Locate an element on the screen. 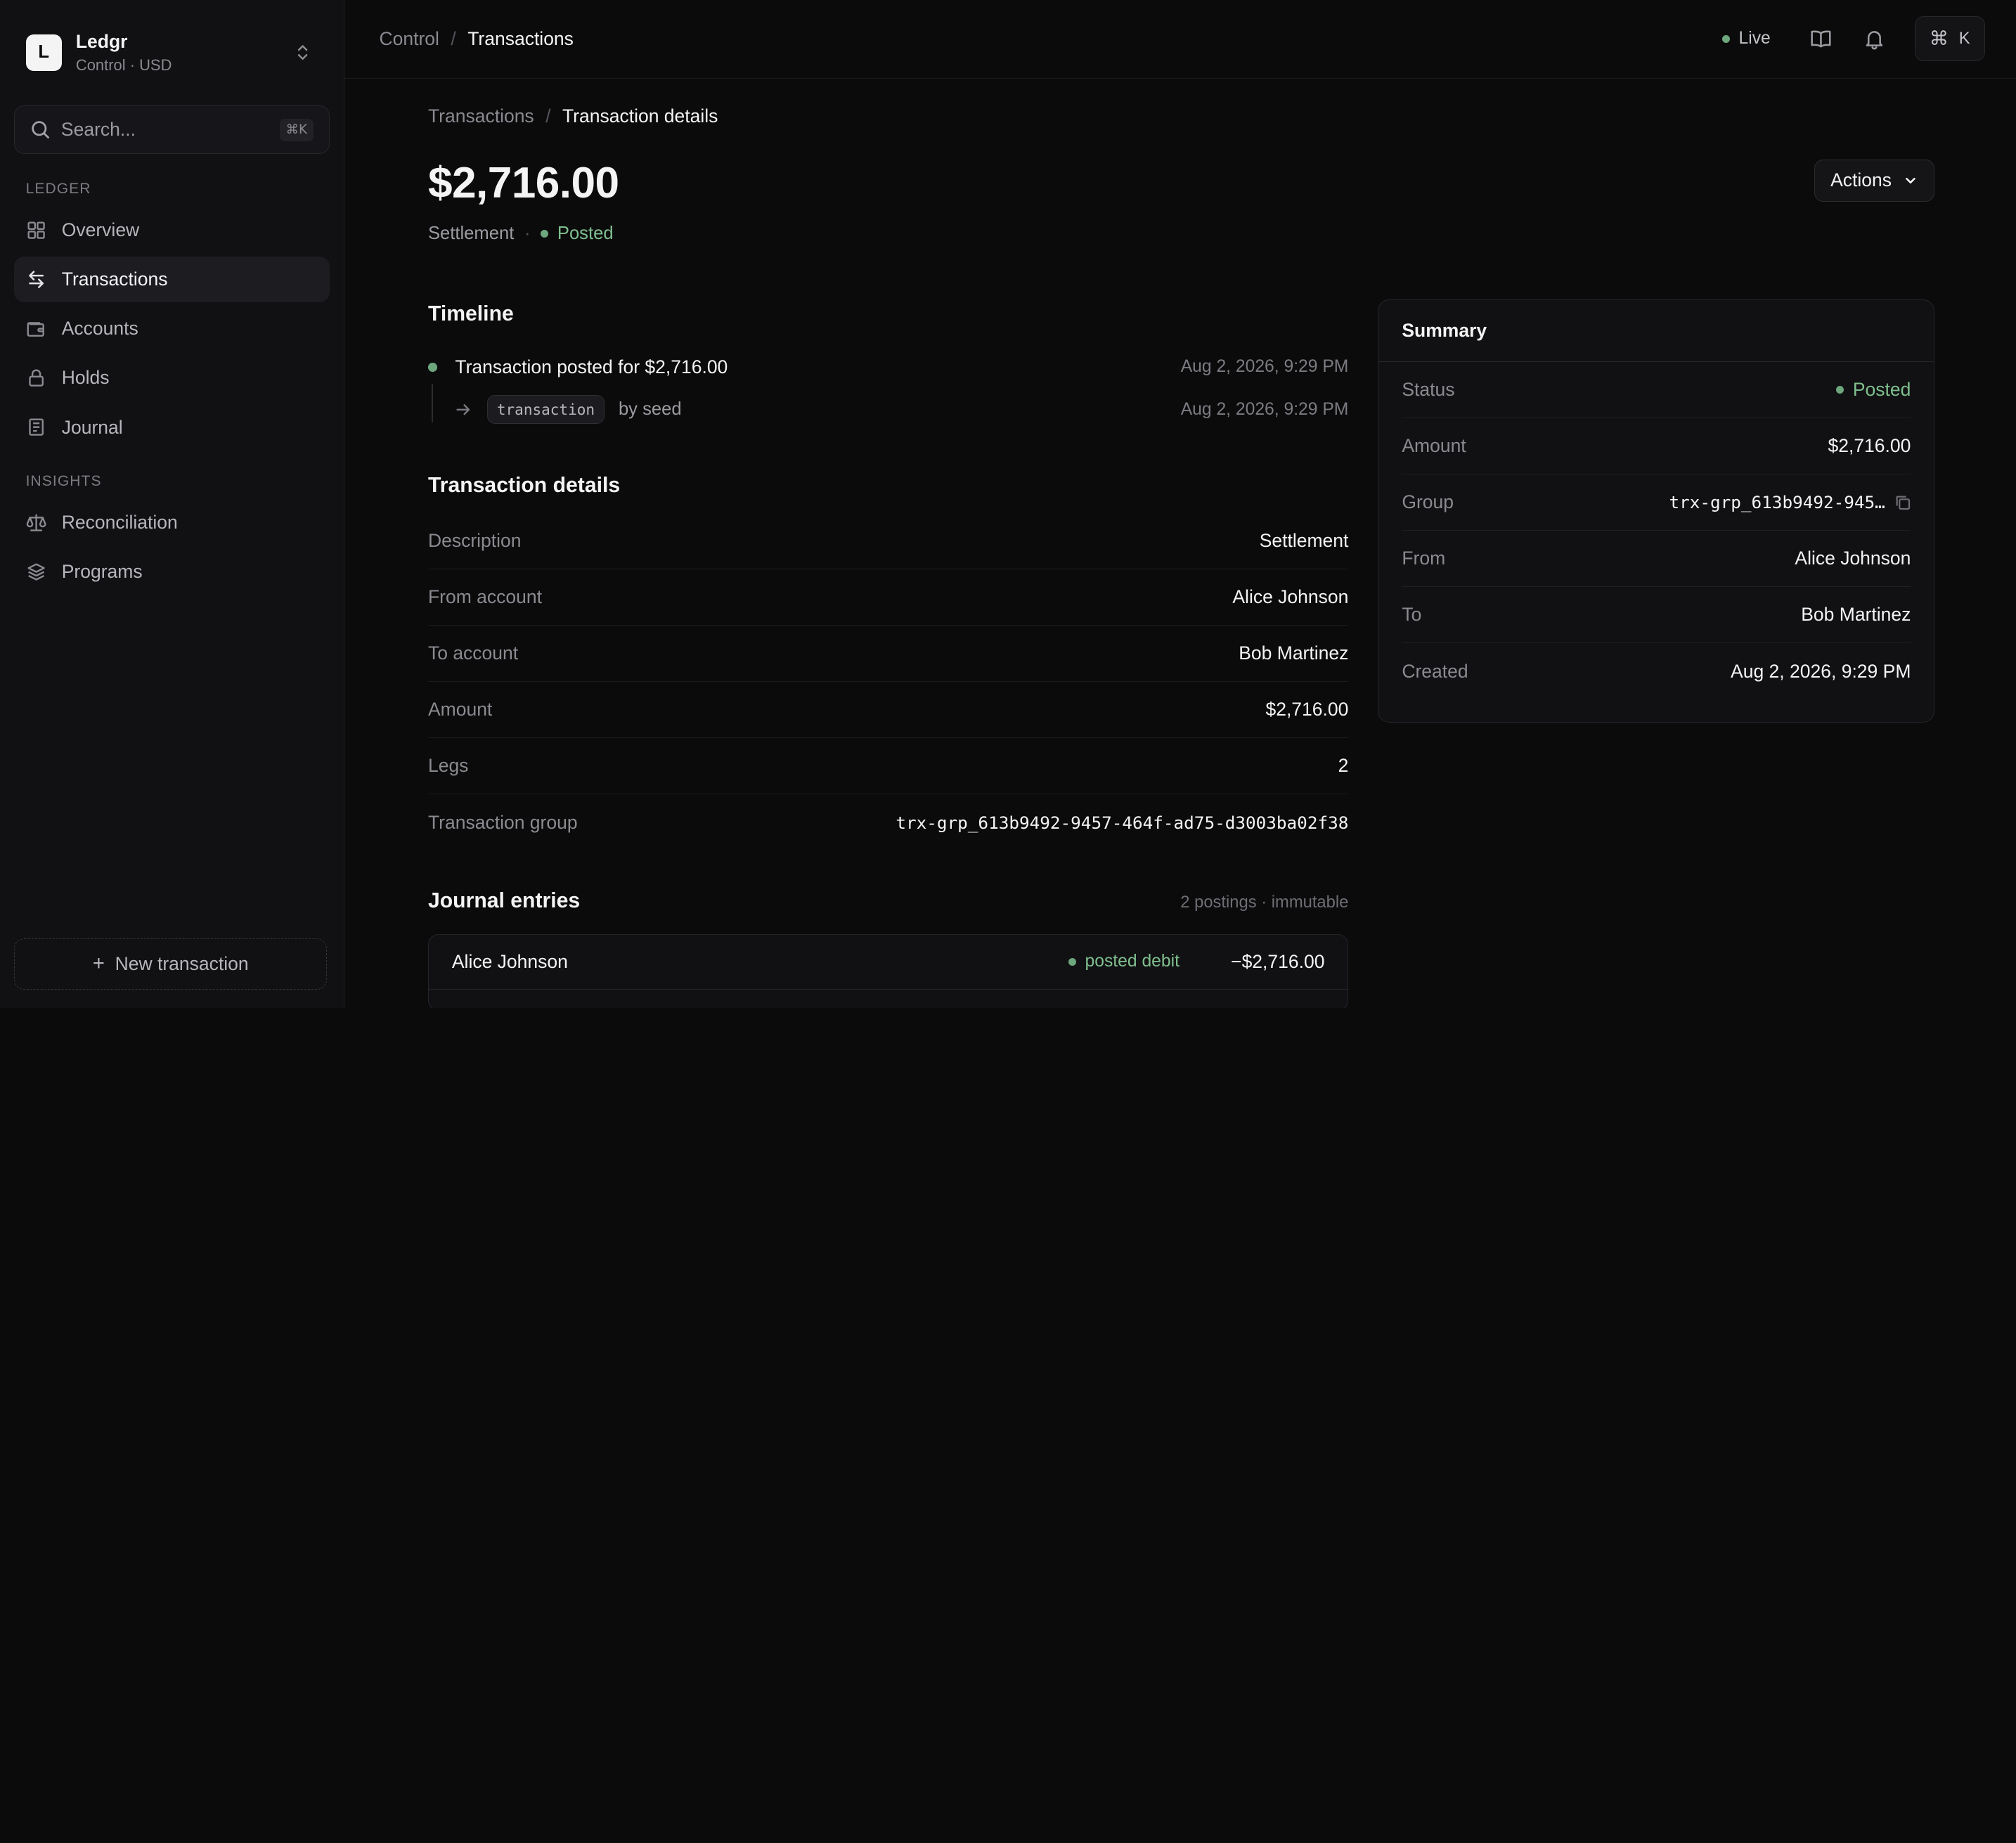  summary-key: Amount is located at coordinates (1434, 446).